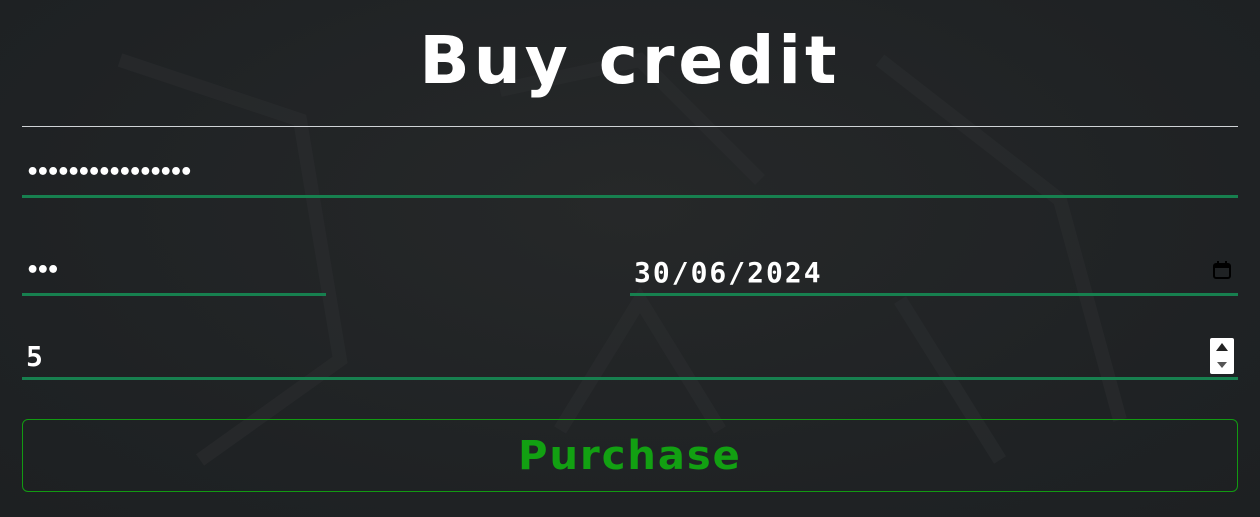  What do you see at coordinates (630, 173) in the screenshot?
I see `card-number-field: ••••••••••••••••` at bounding box center [630, 173].